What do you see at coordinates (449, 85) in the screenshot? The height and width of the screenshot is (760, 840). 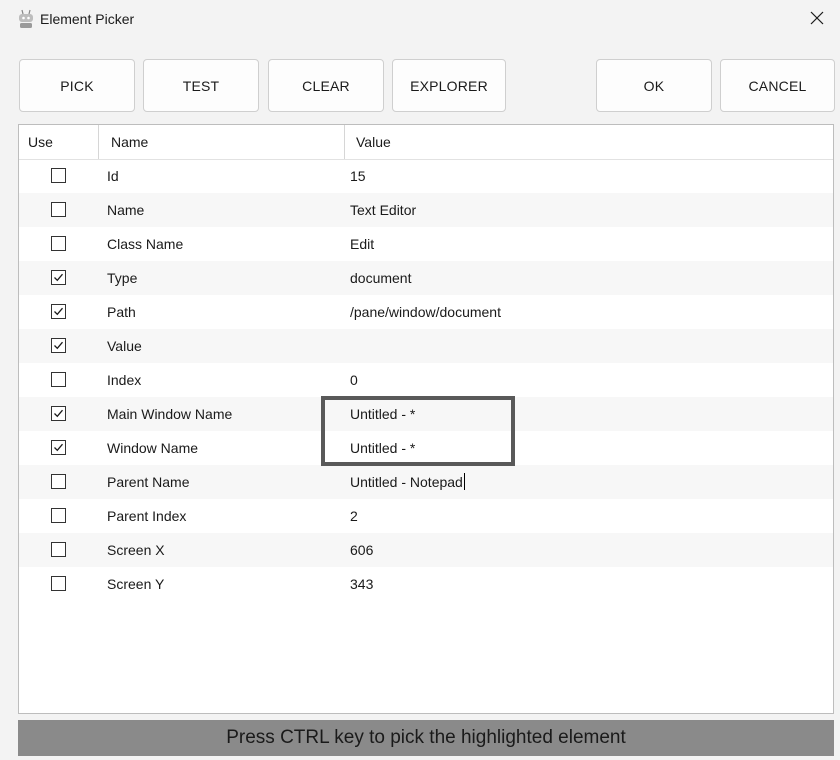 I see `explorer-button: EXPLORER` at bounding box center [449, 85].